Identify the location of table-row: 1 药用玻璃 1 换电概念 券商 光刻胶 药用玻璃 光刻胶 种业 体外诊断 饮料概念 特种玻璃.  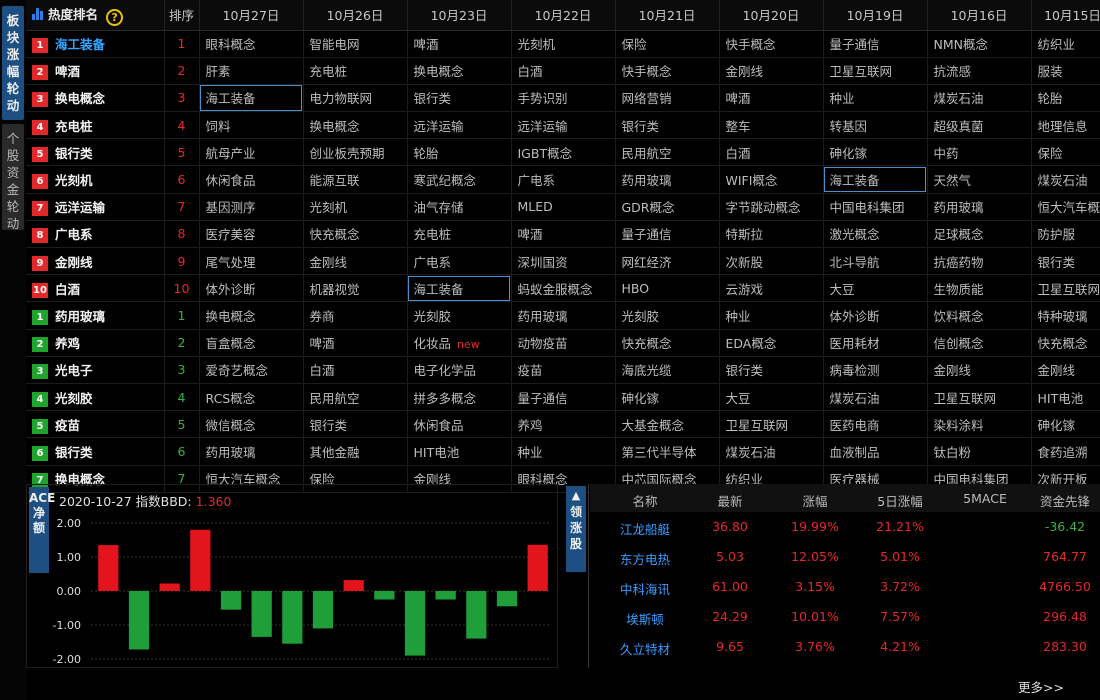
(563, 315).